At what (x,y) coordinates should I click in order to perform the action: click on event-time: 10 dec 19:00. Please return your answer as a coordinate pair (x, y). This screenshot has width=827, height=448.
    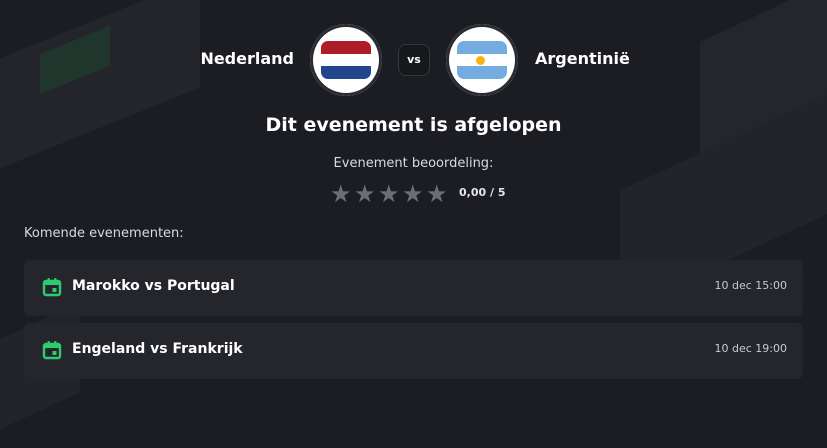
    Looking at the image, I should click on (751, 348).